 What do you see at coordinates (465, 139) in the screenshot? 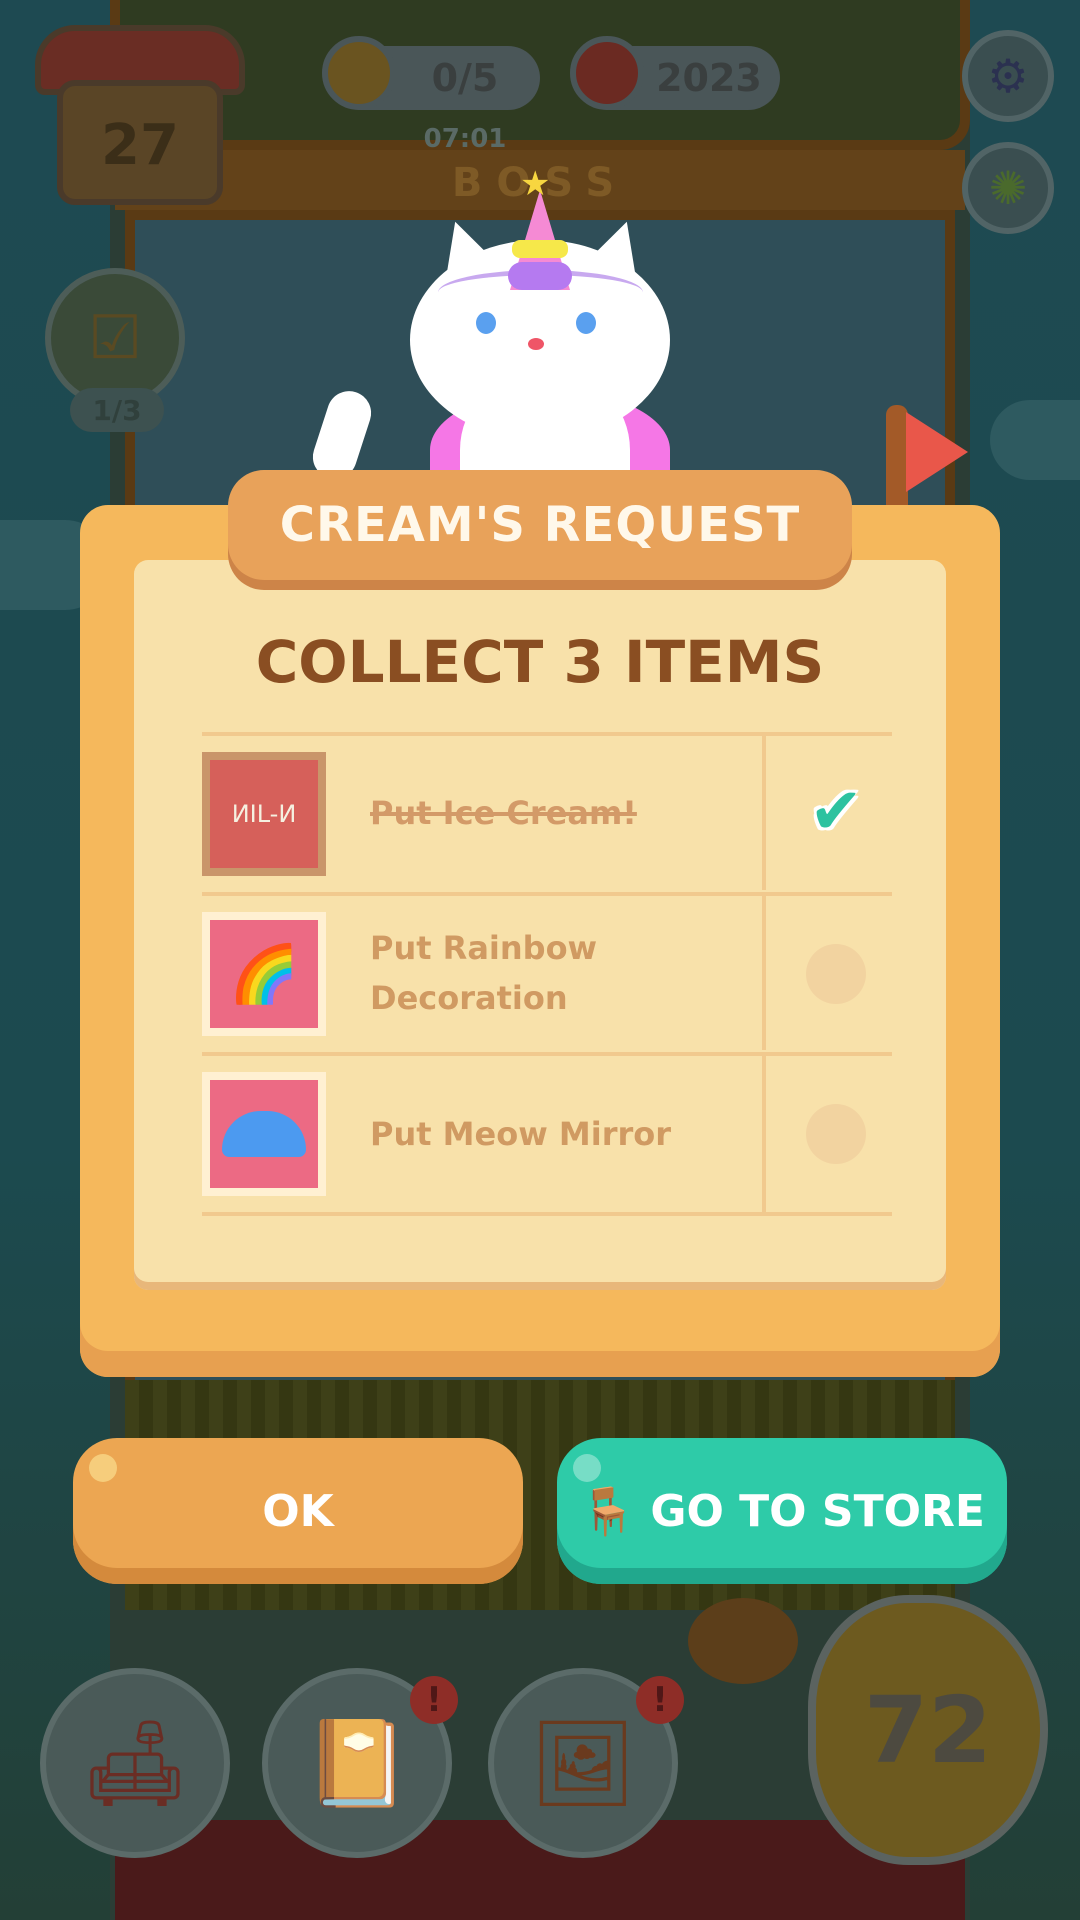
I see `pencil-timer: 07:01` at bounding box center [465, 139].